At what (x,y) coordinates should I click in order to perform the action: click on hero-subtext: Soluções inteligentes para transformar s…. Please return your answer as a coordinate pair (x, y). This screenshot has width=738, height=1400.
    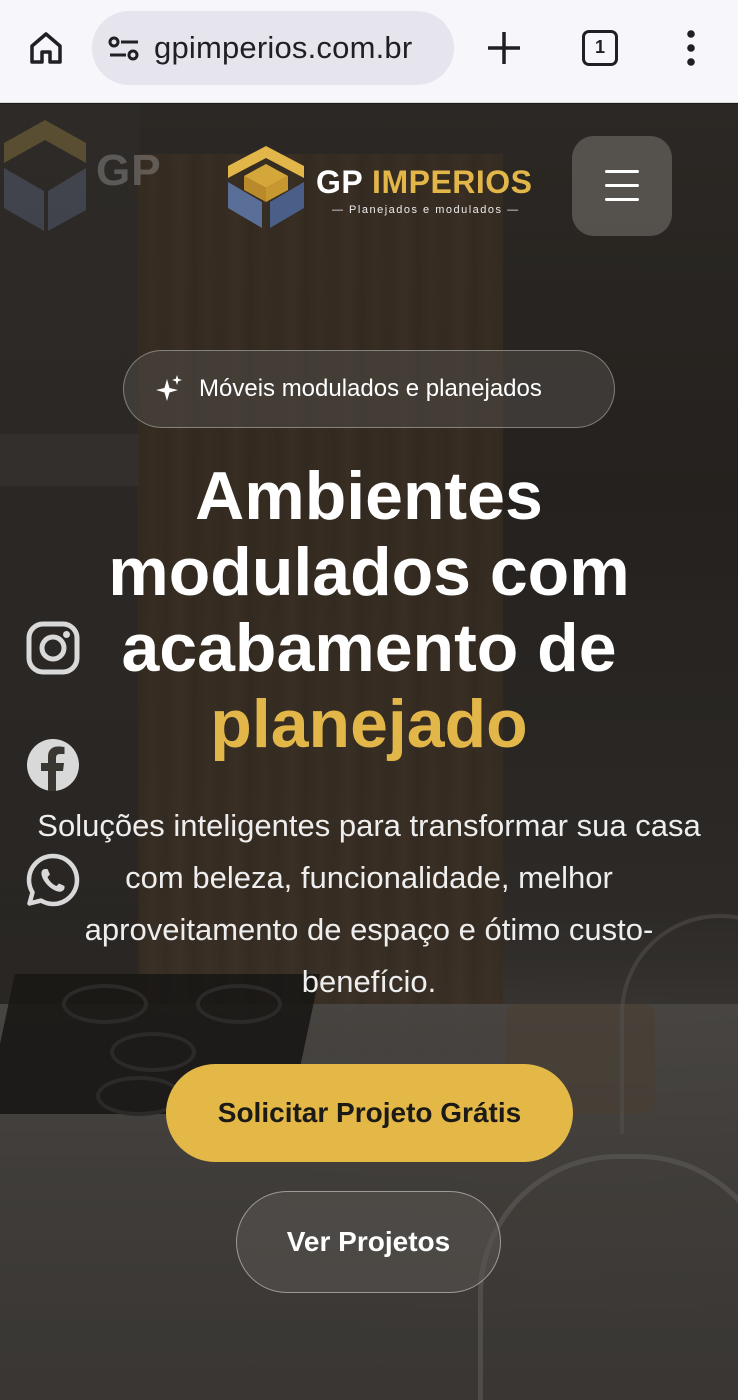
    Looking at the image, I should click on (369, 903).